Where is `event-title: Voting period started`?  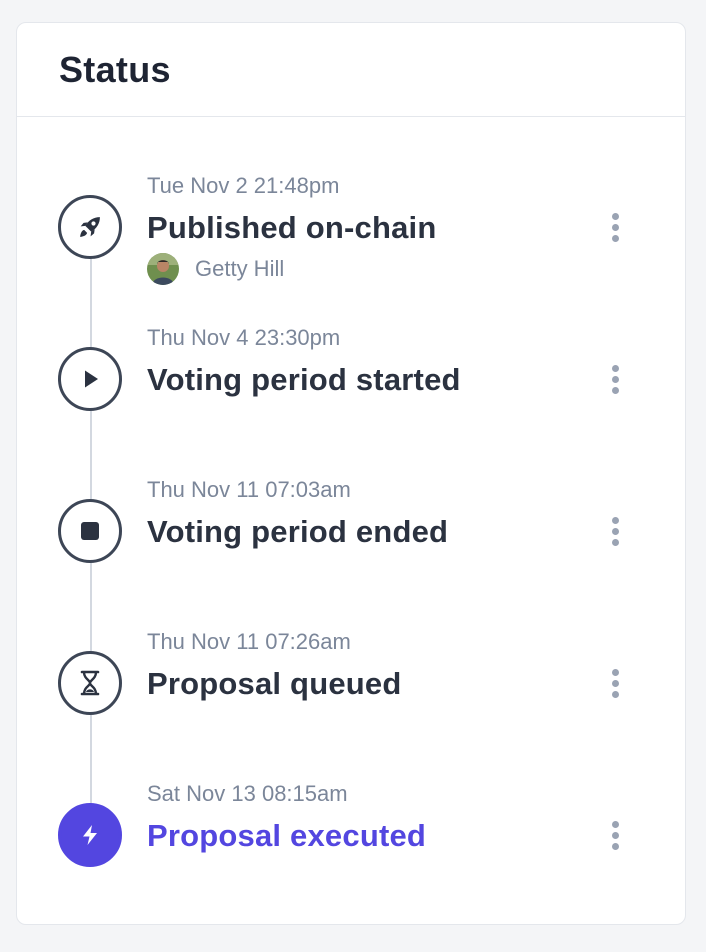
event-title: Voting period started is located at coordinates (304, 379).